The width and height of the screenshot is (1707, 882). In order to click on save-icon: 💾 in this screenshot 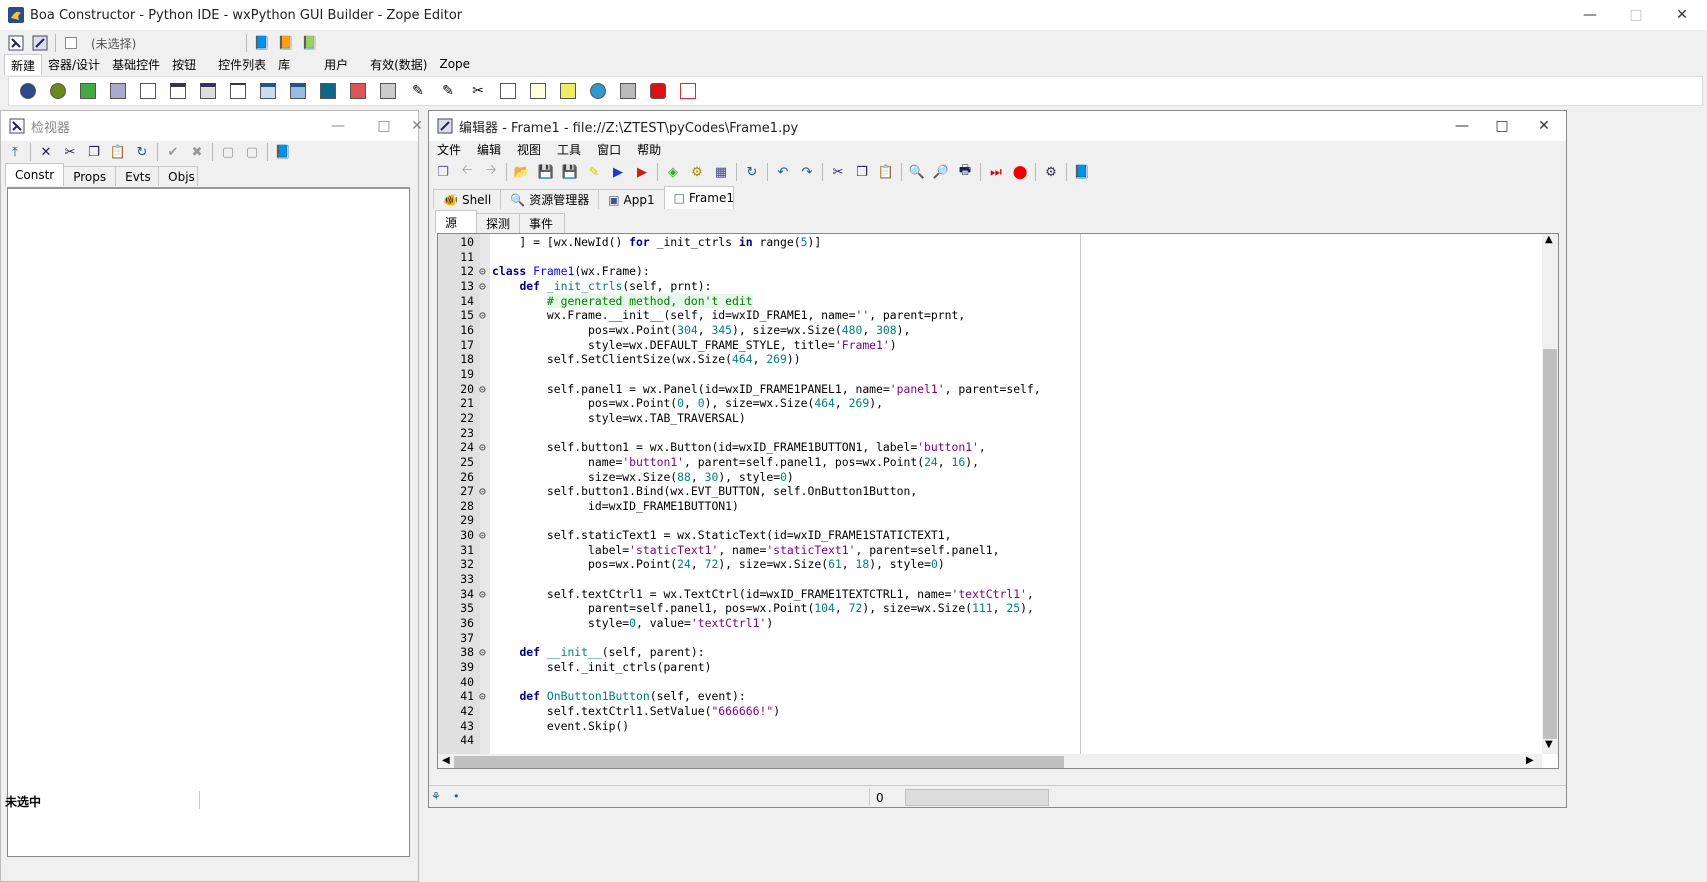, I will do `click(546, 172)`.